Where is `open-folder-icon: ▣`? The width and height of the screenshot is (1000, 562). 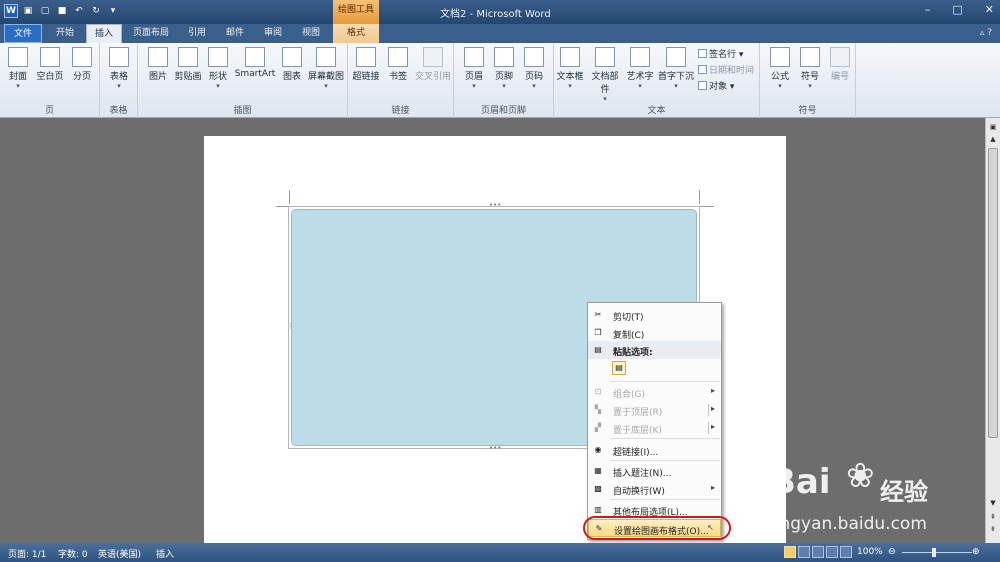
open-folder-icon: ▣ is located at coordinates (28, 11).